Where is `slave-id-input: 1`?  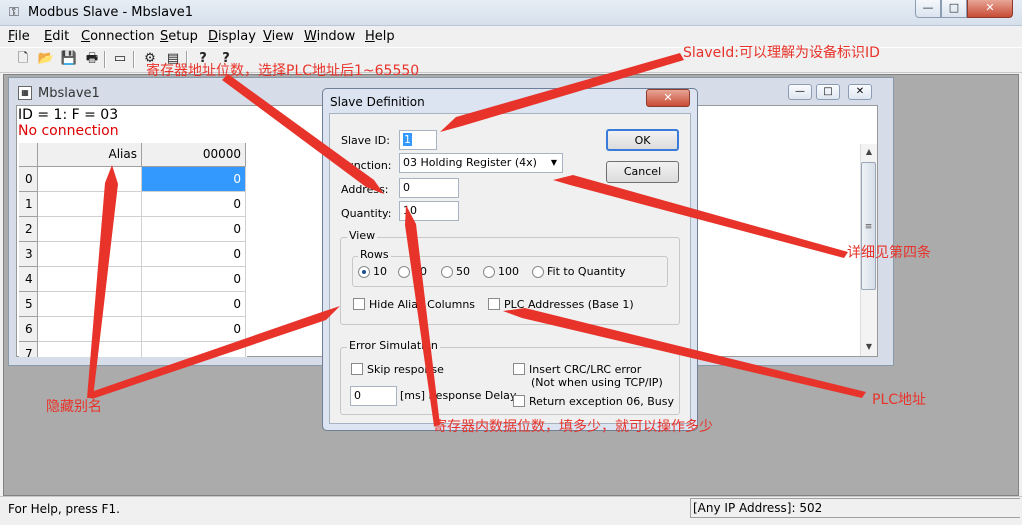
slave-id-input: 1 is located at coordinates (418, 140).